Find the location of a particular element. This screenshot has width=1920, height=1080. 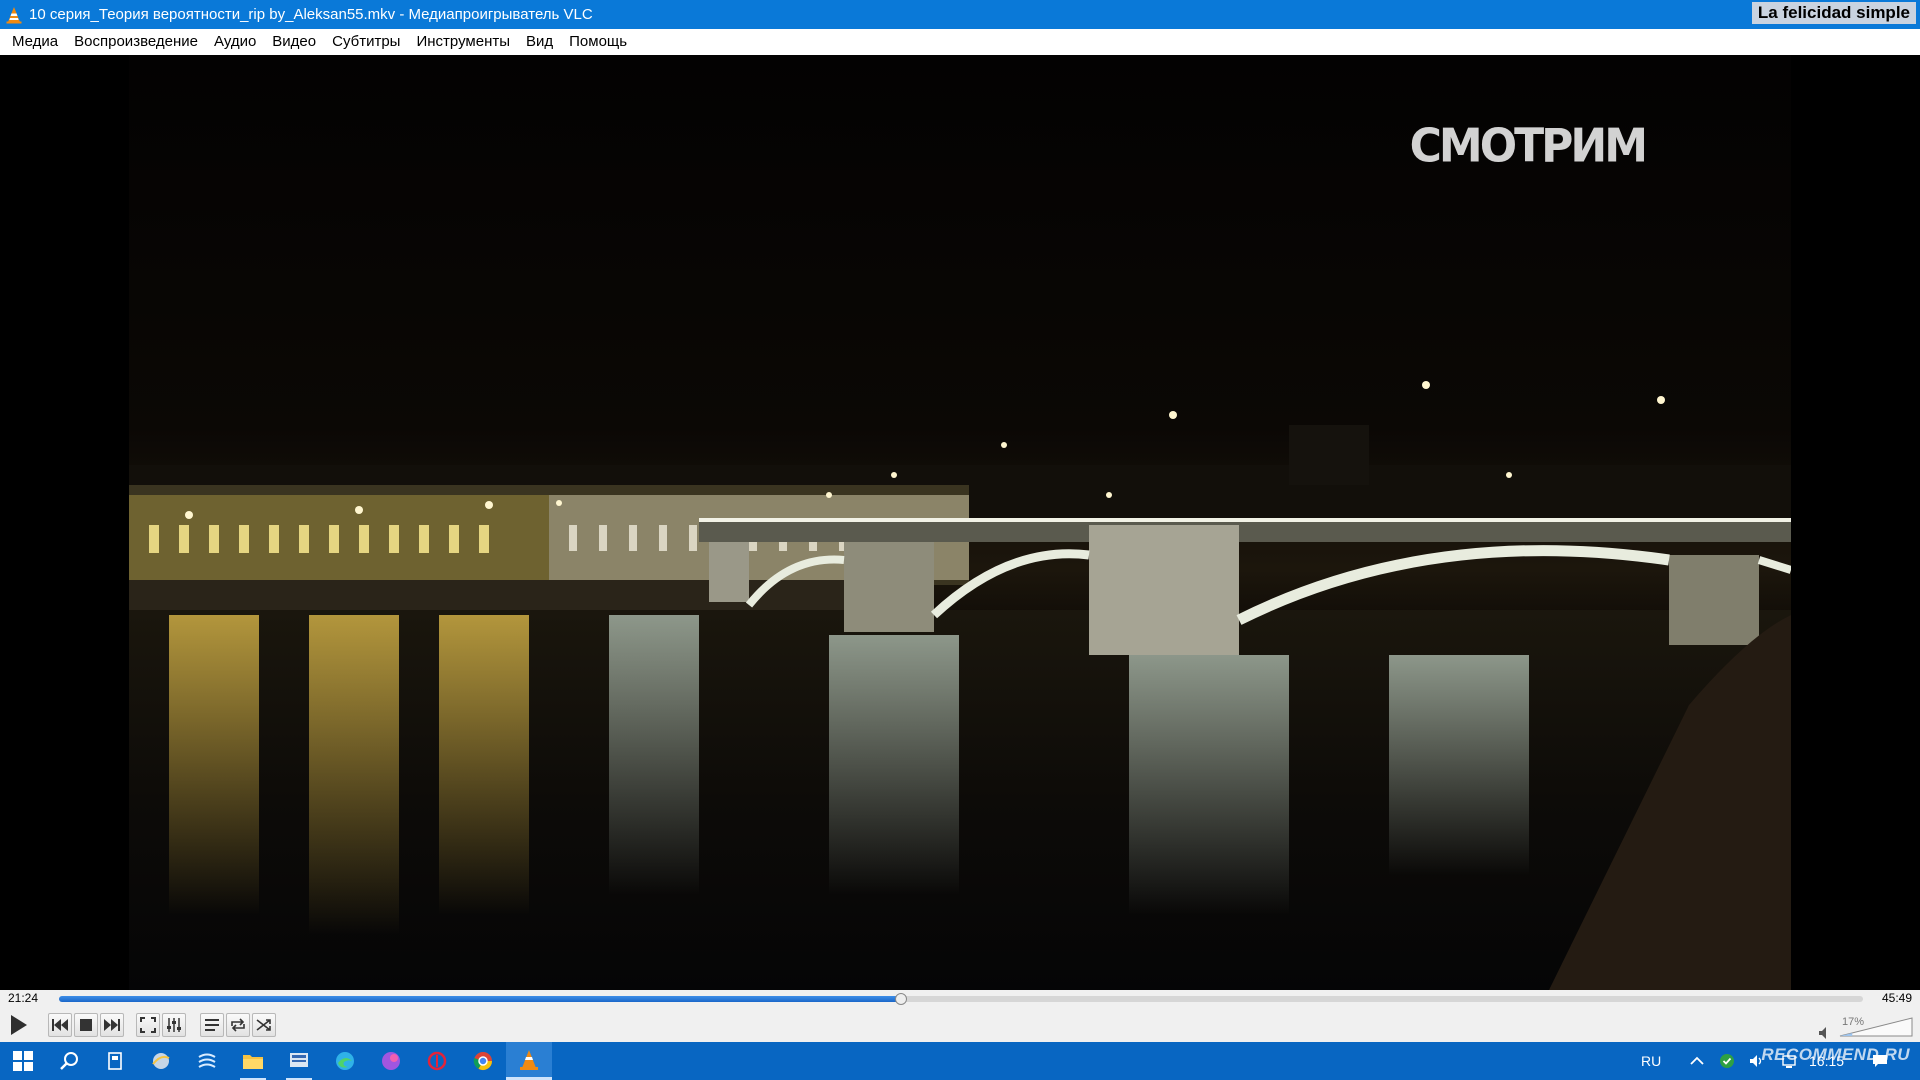

loop-icon is located at coordinates (238, 1025).